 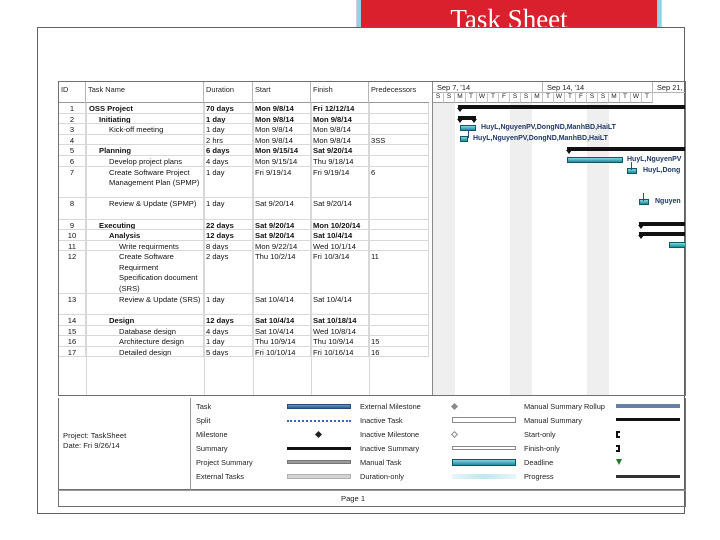 I want to click on task-predecessors-cell: 3SS, so click(x=399, y=139).